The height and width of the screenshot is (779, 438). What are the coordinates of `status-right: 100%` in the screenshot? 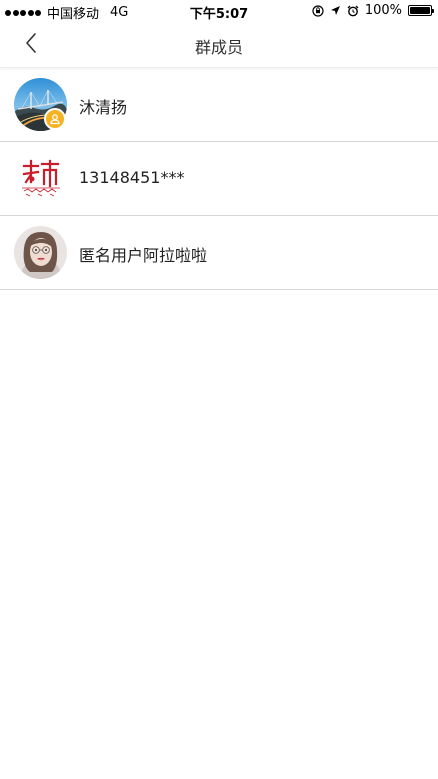 It's located at (373, 10).